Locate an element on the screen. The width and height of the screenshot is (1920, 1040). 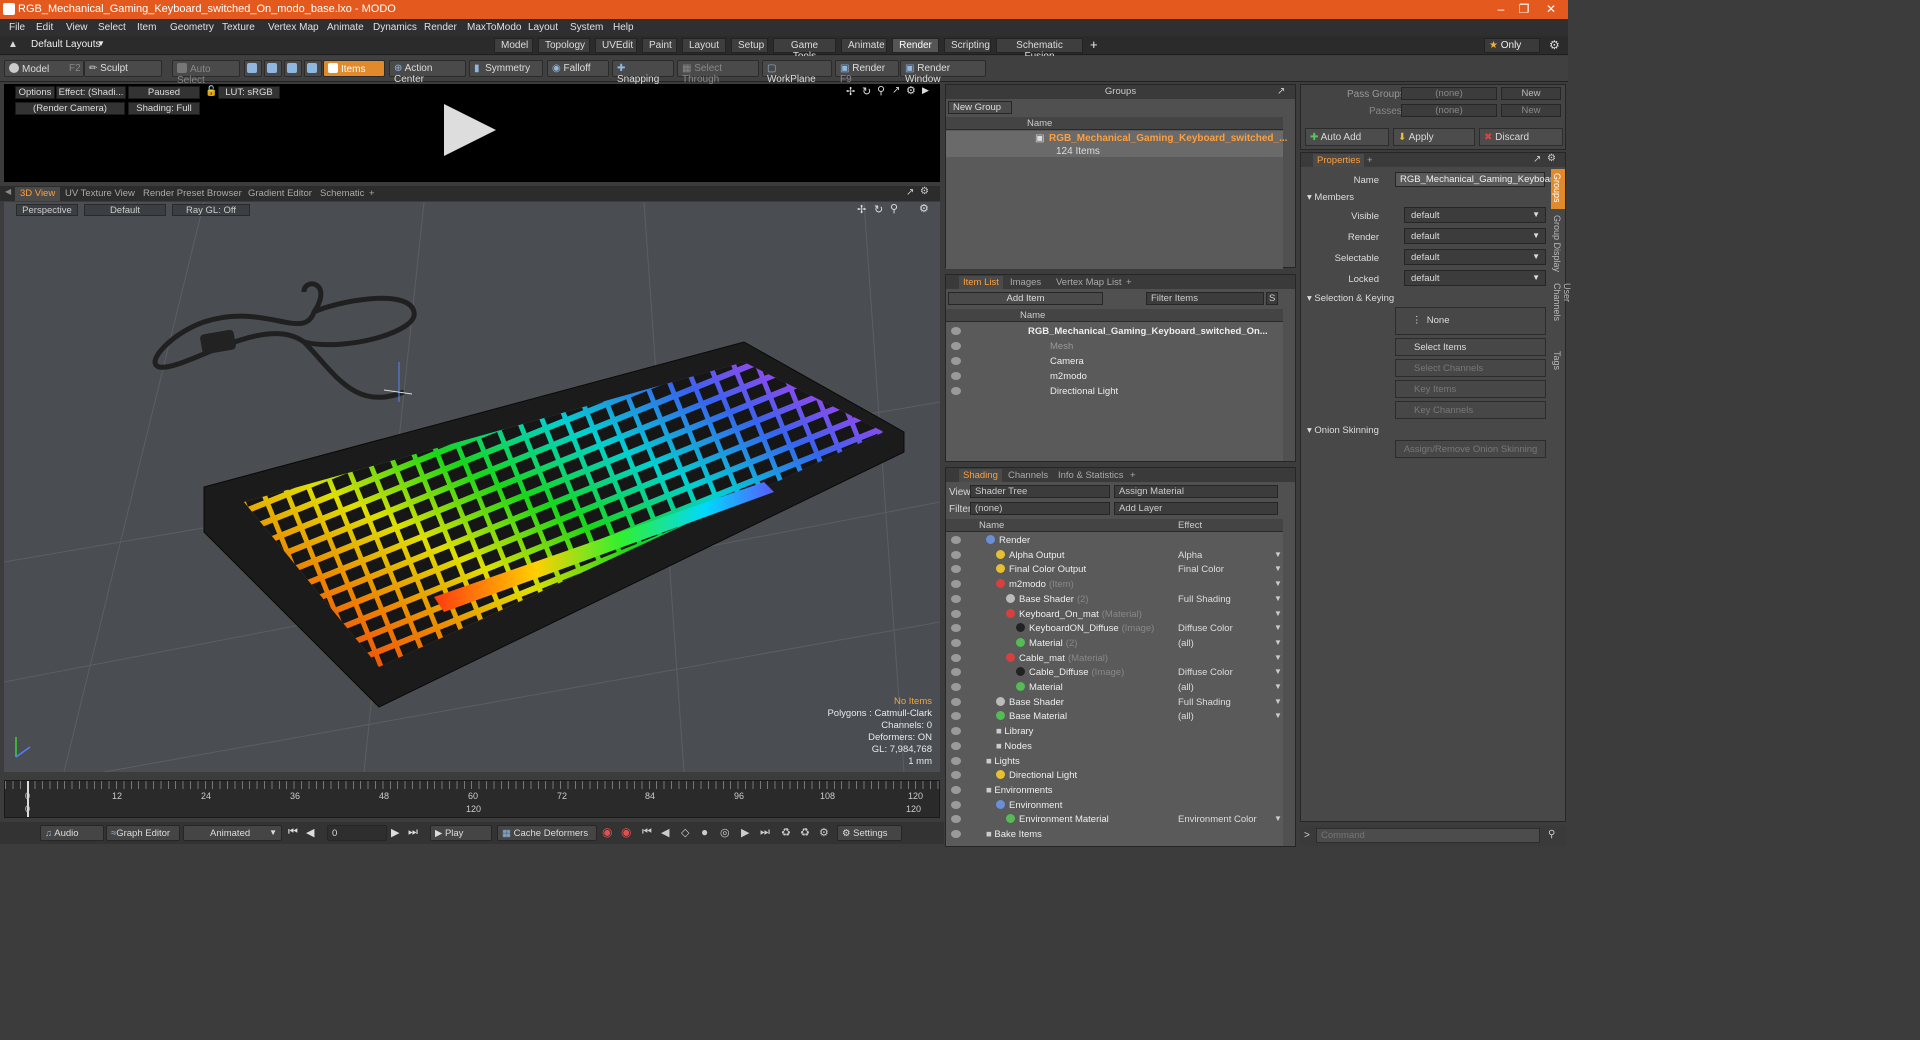
preview-options-button: Options is located at coordinates (35, 92).